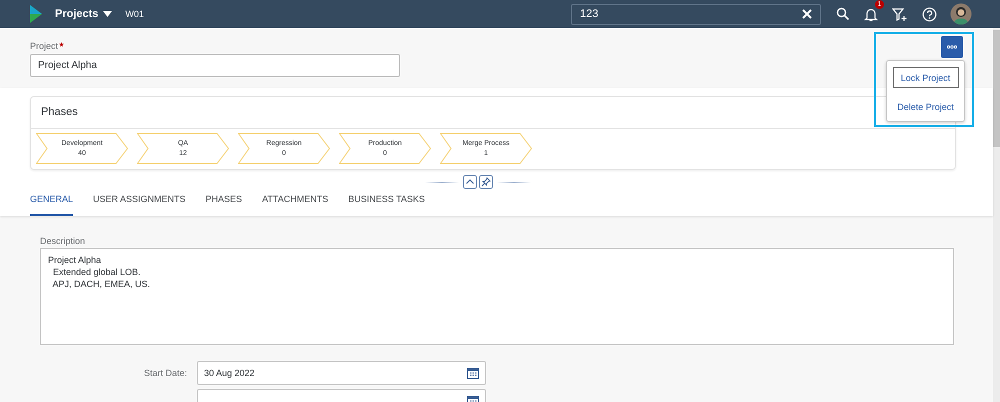 The image size is (1000, 402). I want to click on help-icon, so click(929, 14).